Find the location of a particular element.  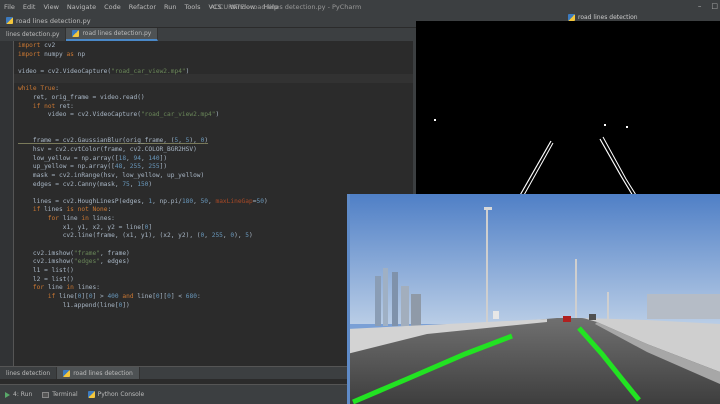

code-line: cv2.imshow("edges", edges) is located at coordinates (74, 262).